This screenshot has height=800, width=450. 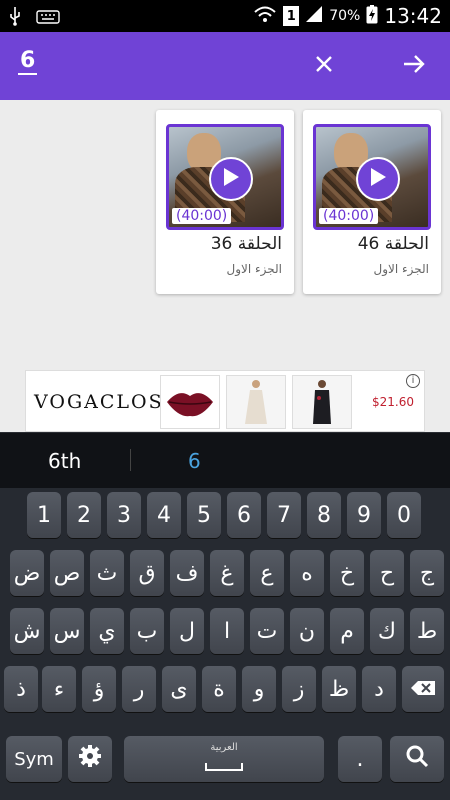 I want to click on key-letter: ي, so click(x=107, y=631).